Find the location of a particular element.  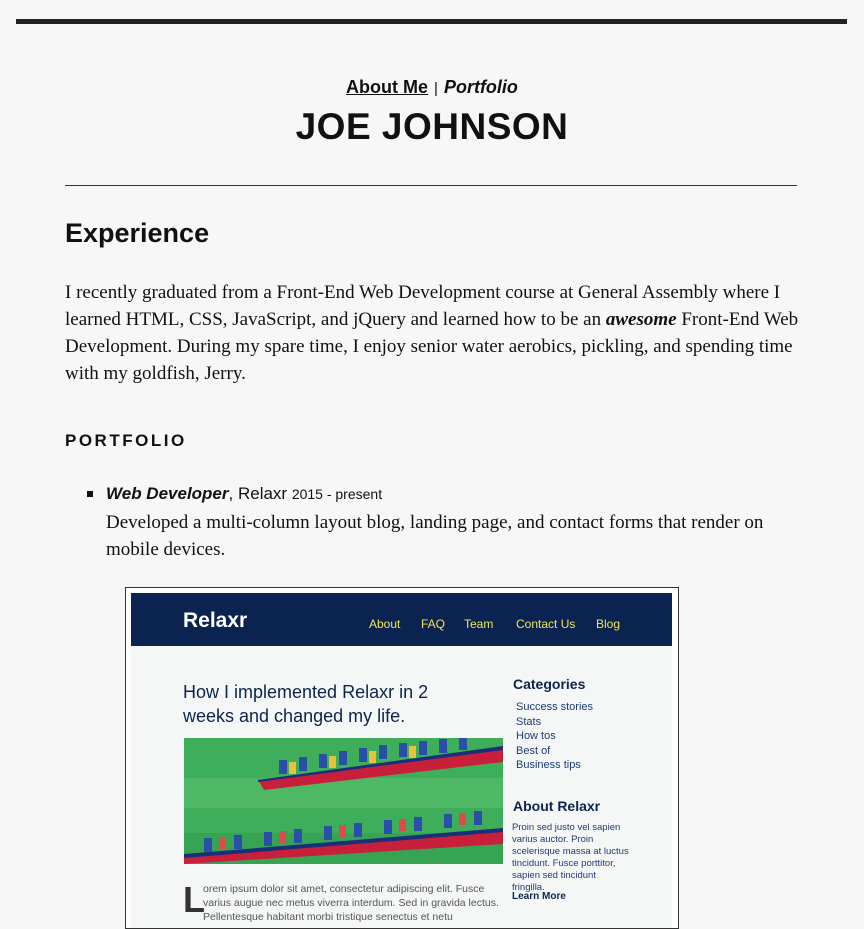

list-bullet is located at coordinates (90, 494).